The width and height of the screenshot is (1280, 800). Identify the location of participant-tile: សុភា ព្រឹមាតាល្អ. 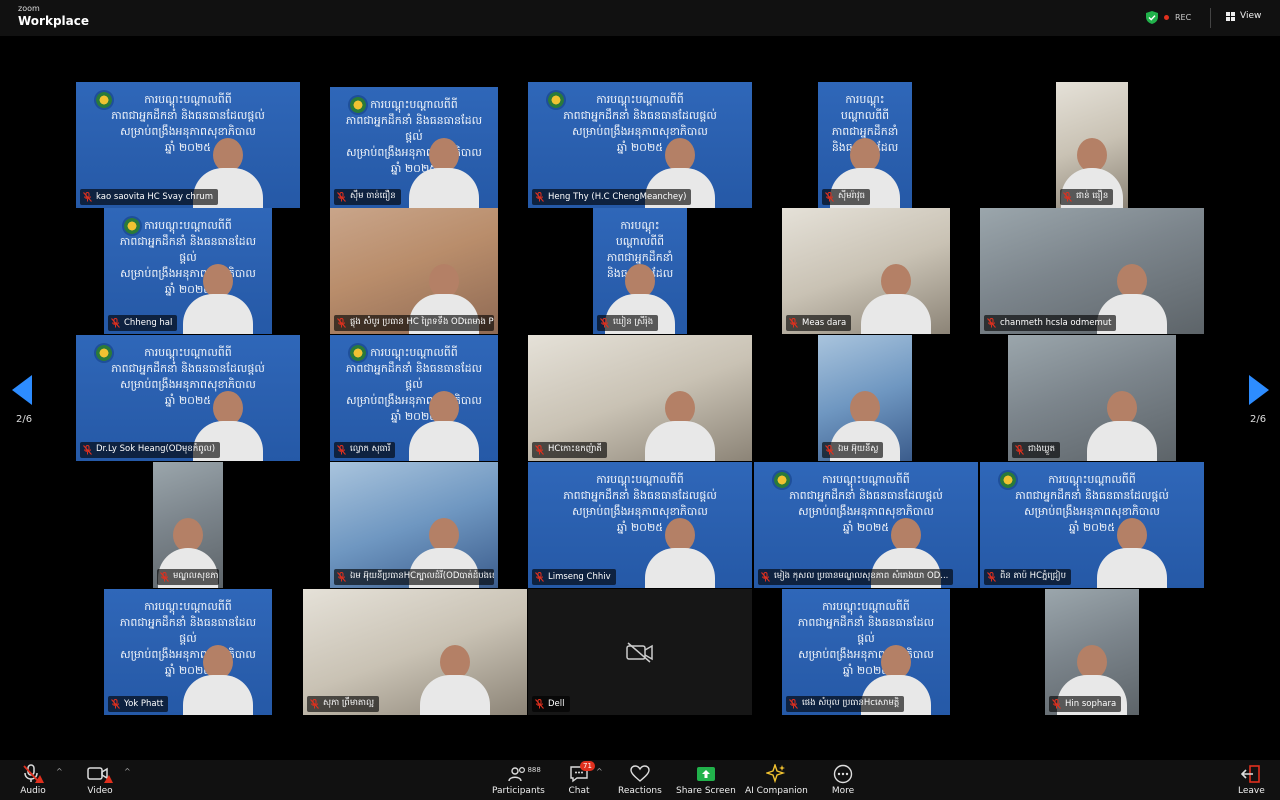
(415, 652).